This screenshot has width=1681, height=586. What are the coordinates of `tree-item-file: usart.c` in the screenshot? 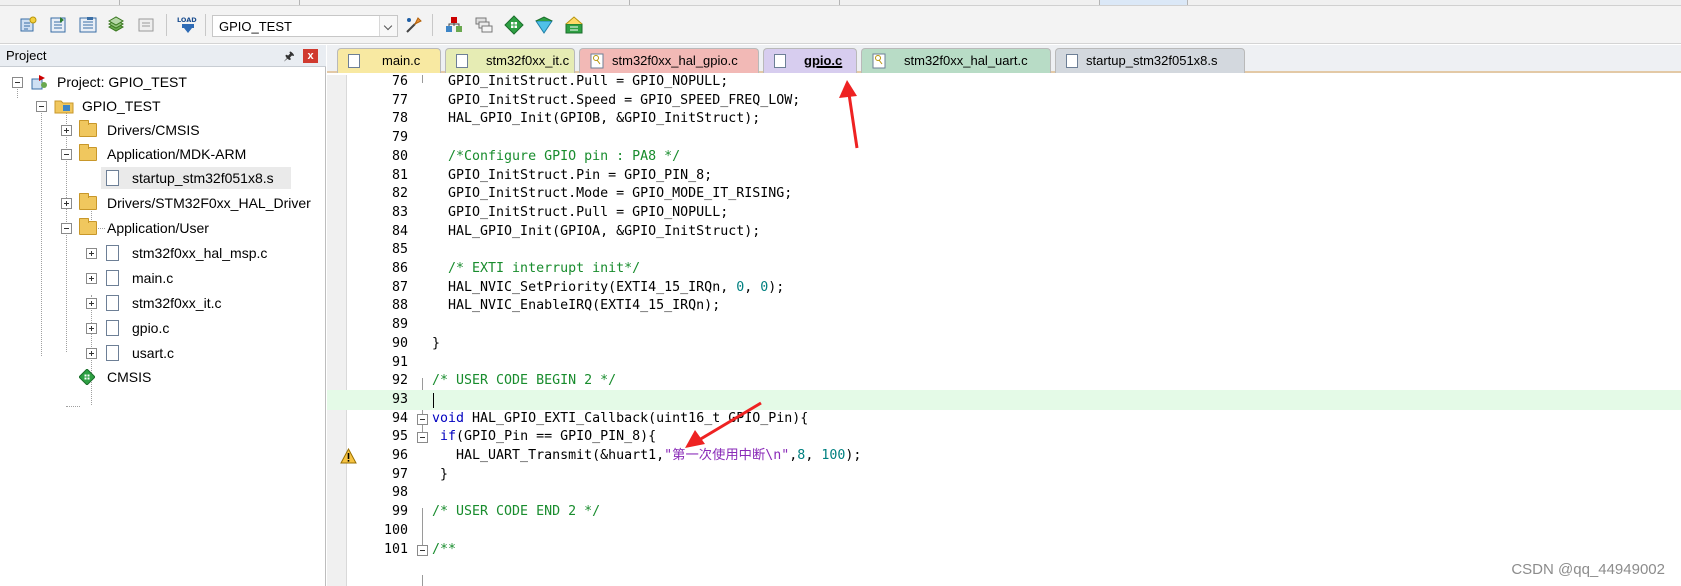 It's located at (163, 353).